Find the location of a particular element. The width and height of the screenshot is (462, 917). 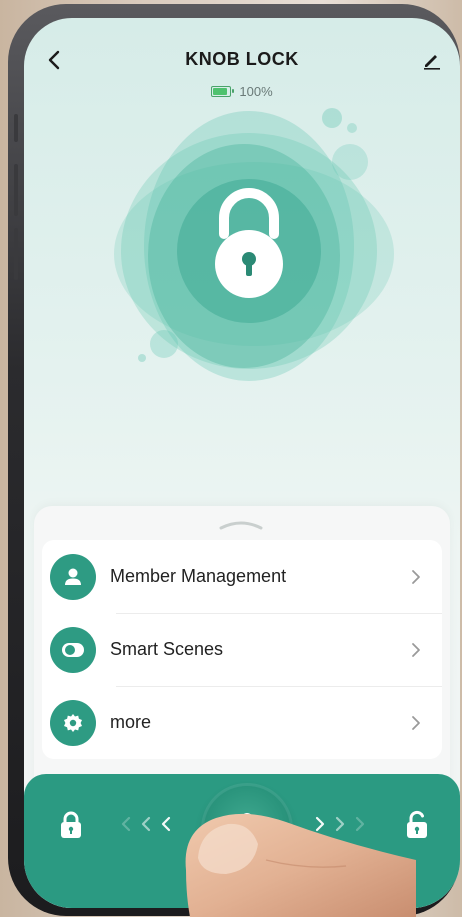

menu-item-more: more is located at coordinates (242, 722).